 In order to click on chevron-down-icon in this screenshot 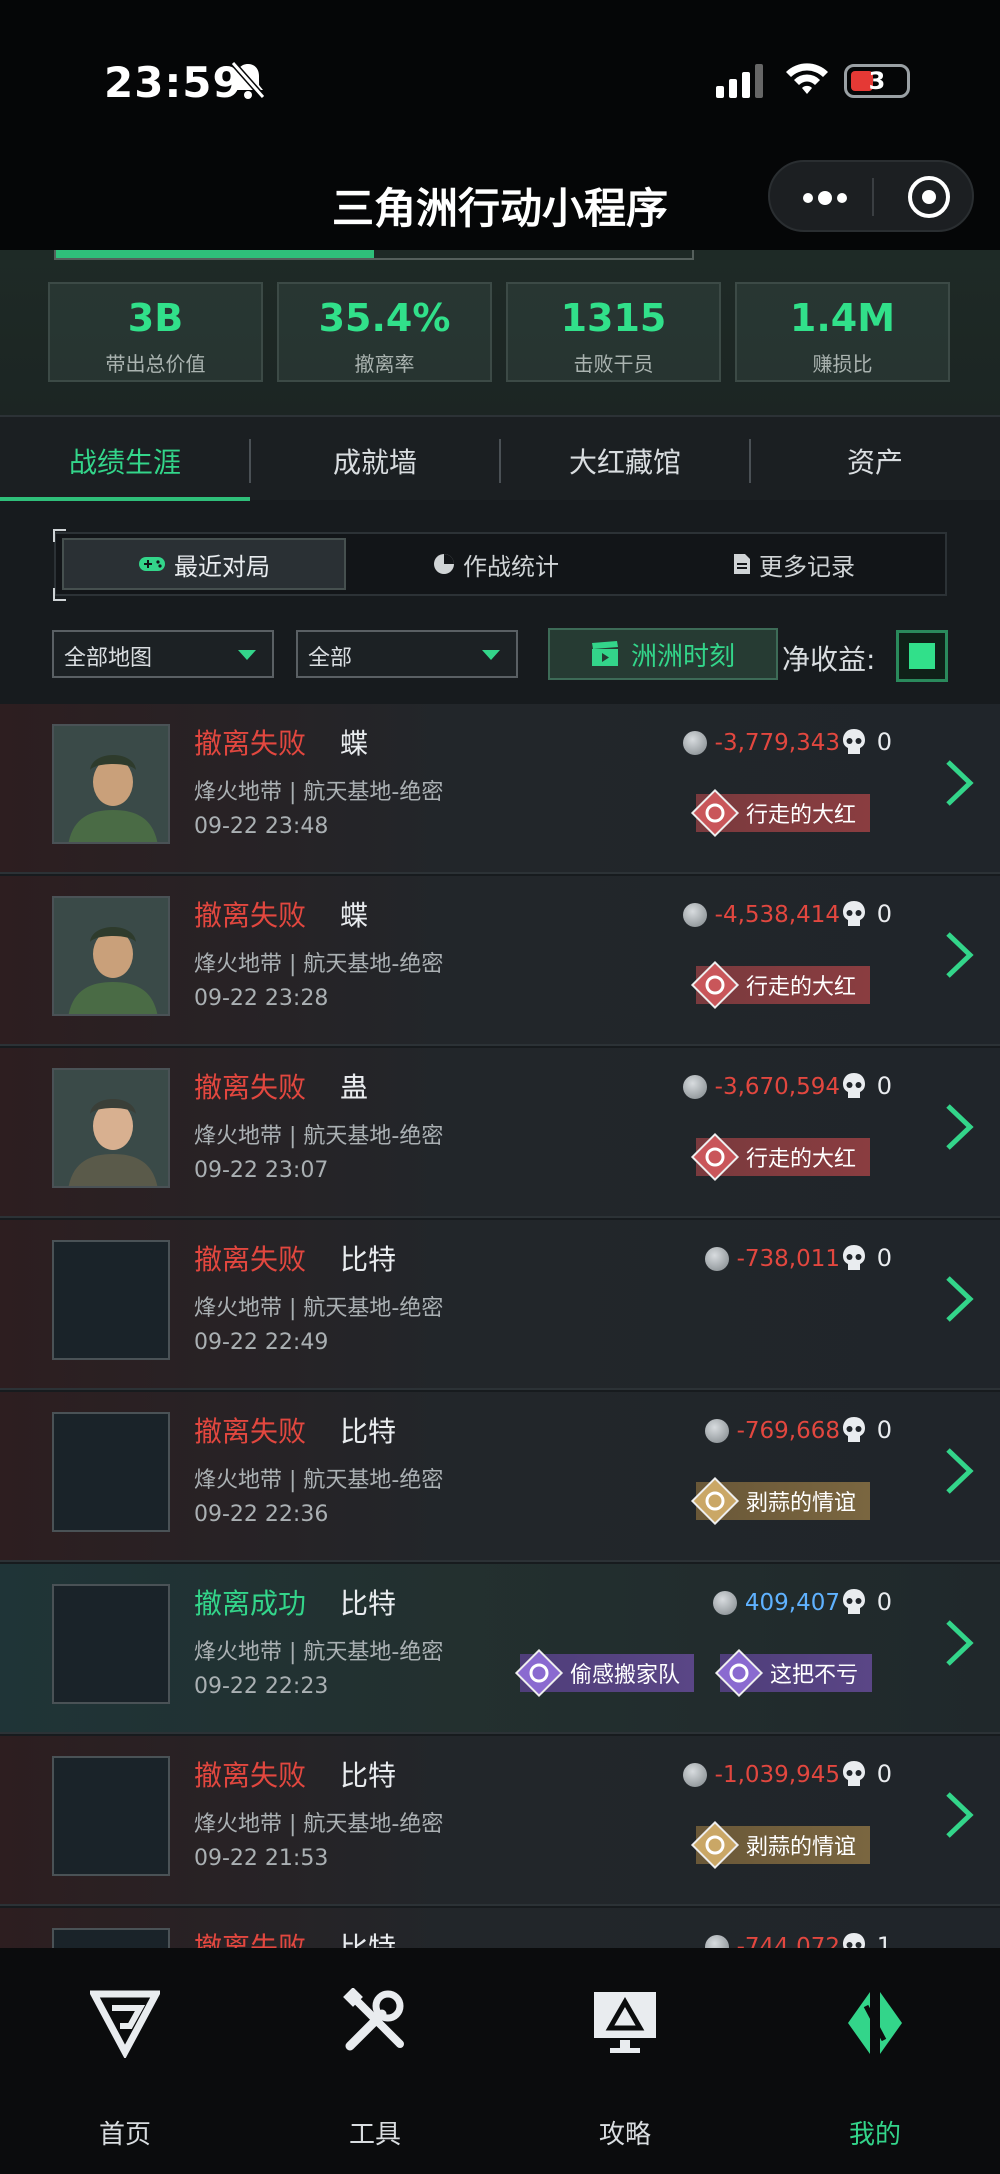, I will do `click(491, 655)`.